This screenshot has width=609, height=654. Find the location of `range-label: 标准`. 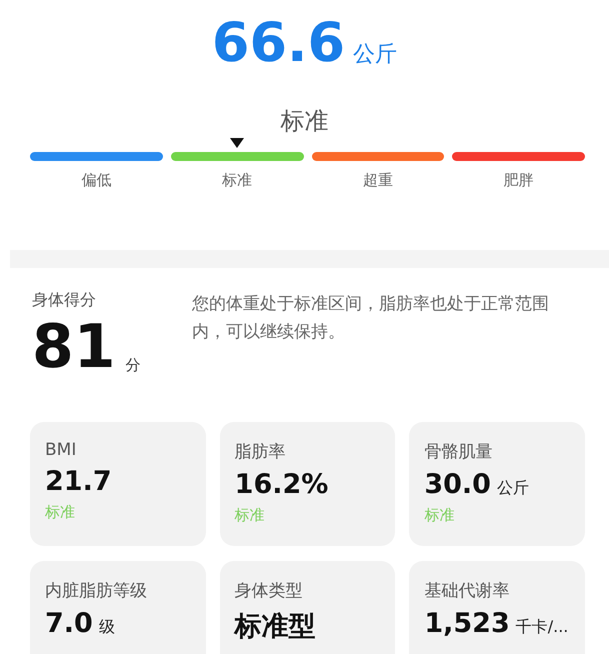

range-label: 标准 is located at coordinates (237, 180).